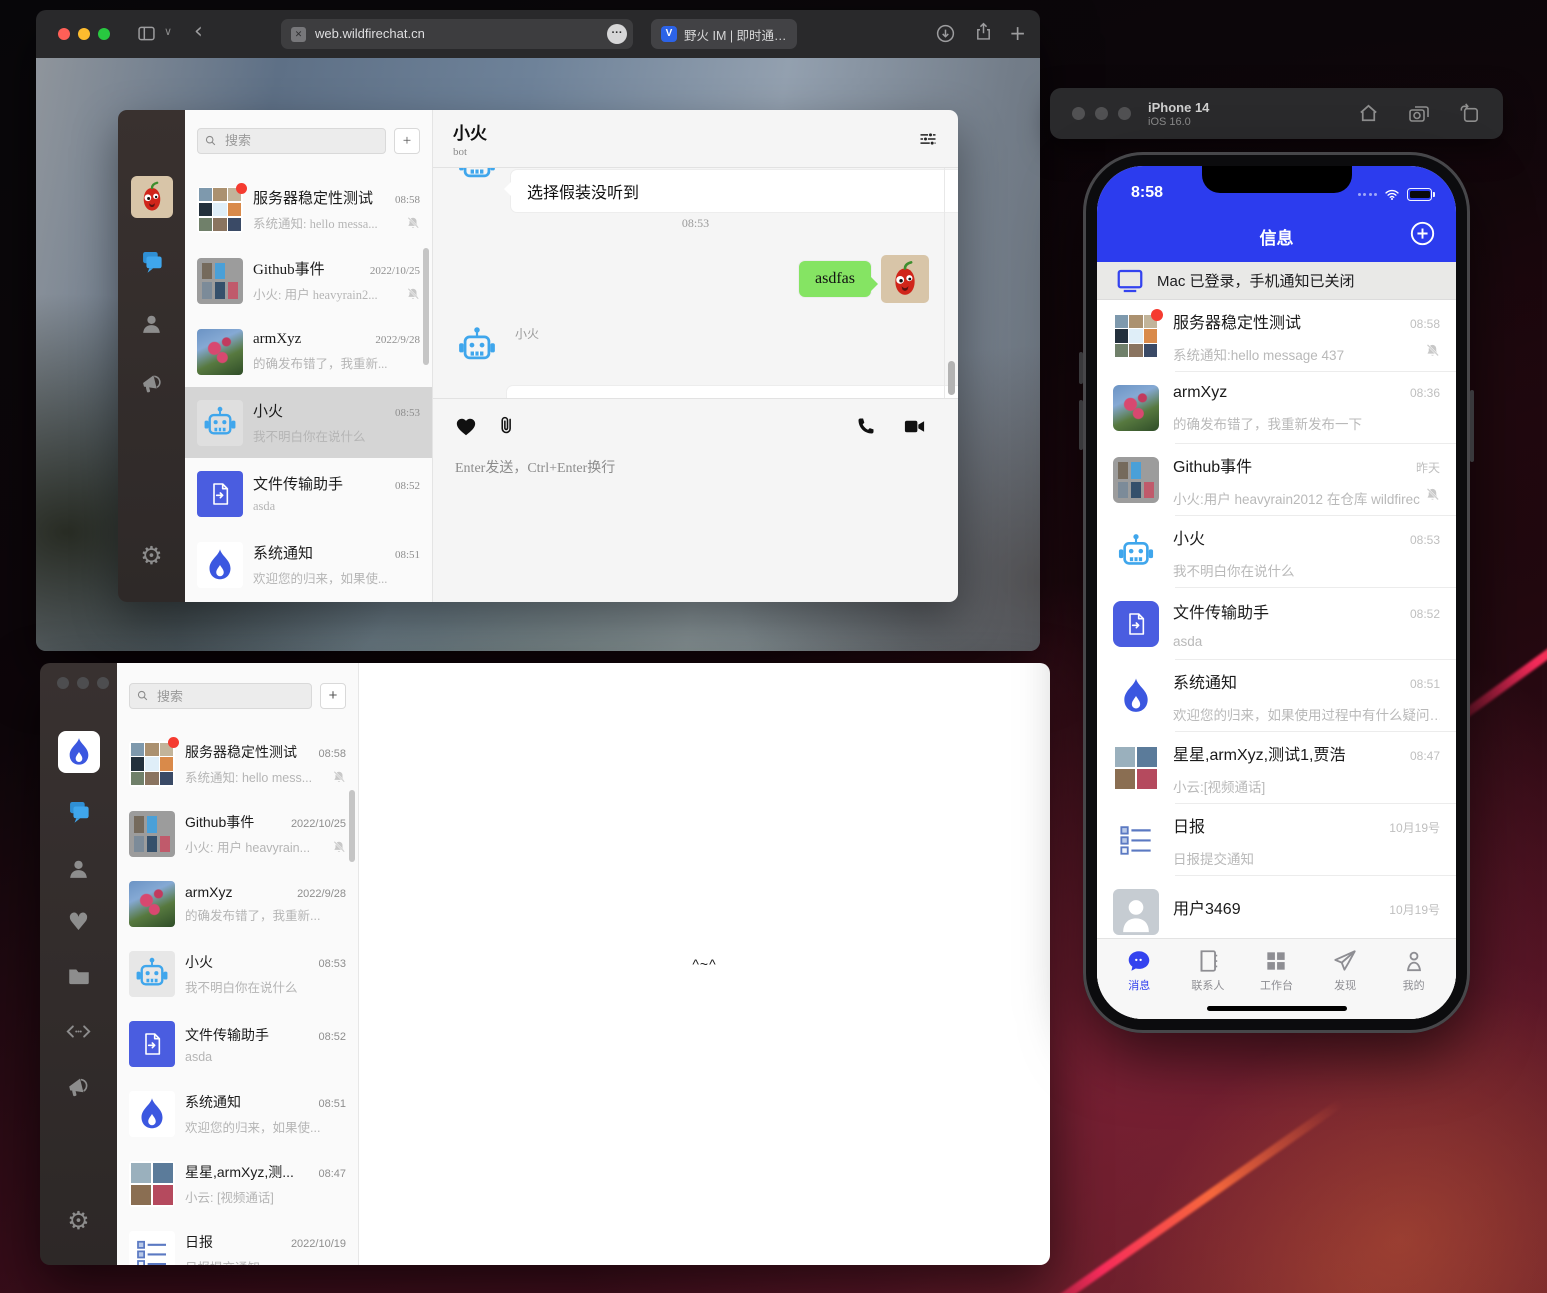  What do you see at coordinates (477, 346) in the screenshot?
I see `robot-avatar` at bounding box center [477, 346].